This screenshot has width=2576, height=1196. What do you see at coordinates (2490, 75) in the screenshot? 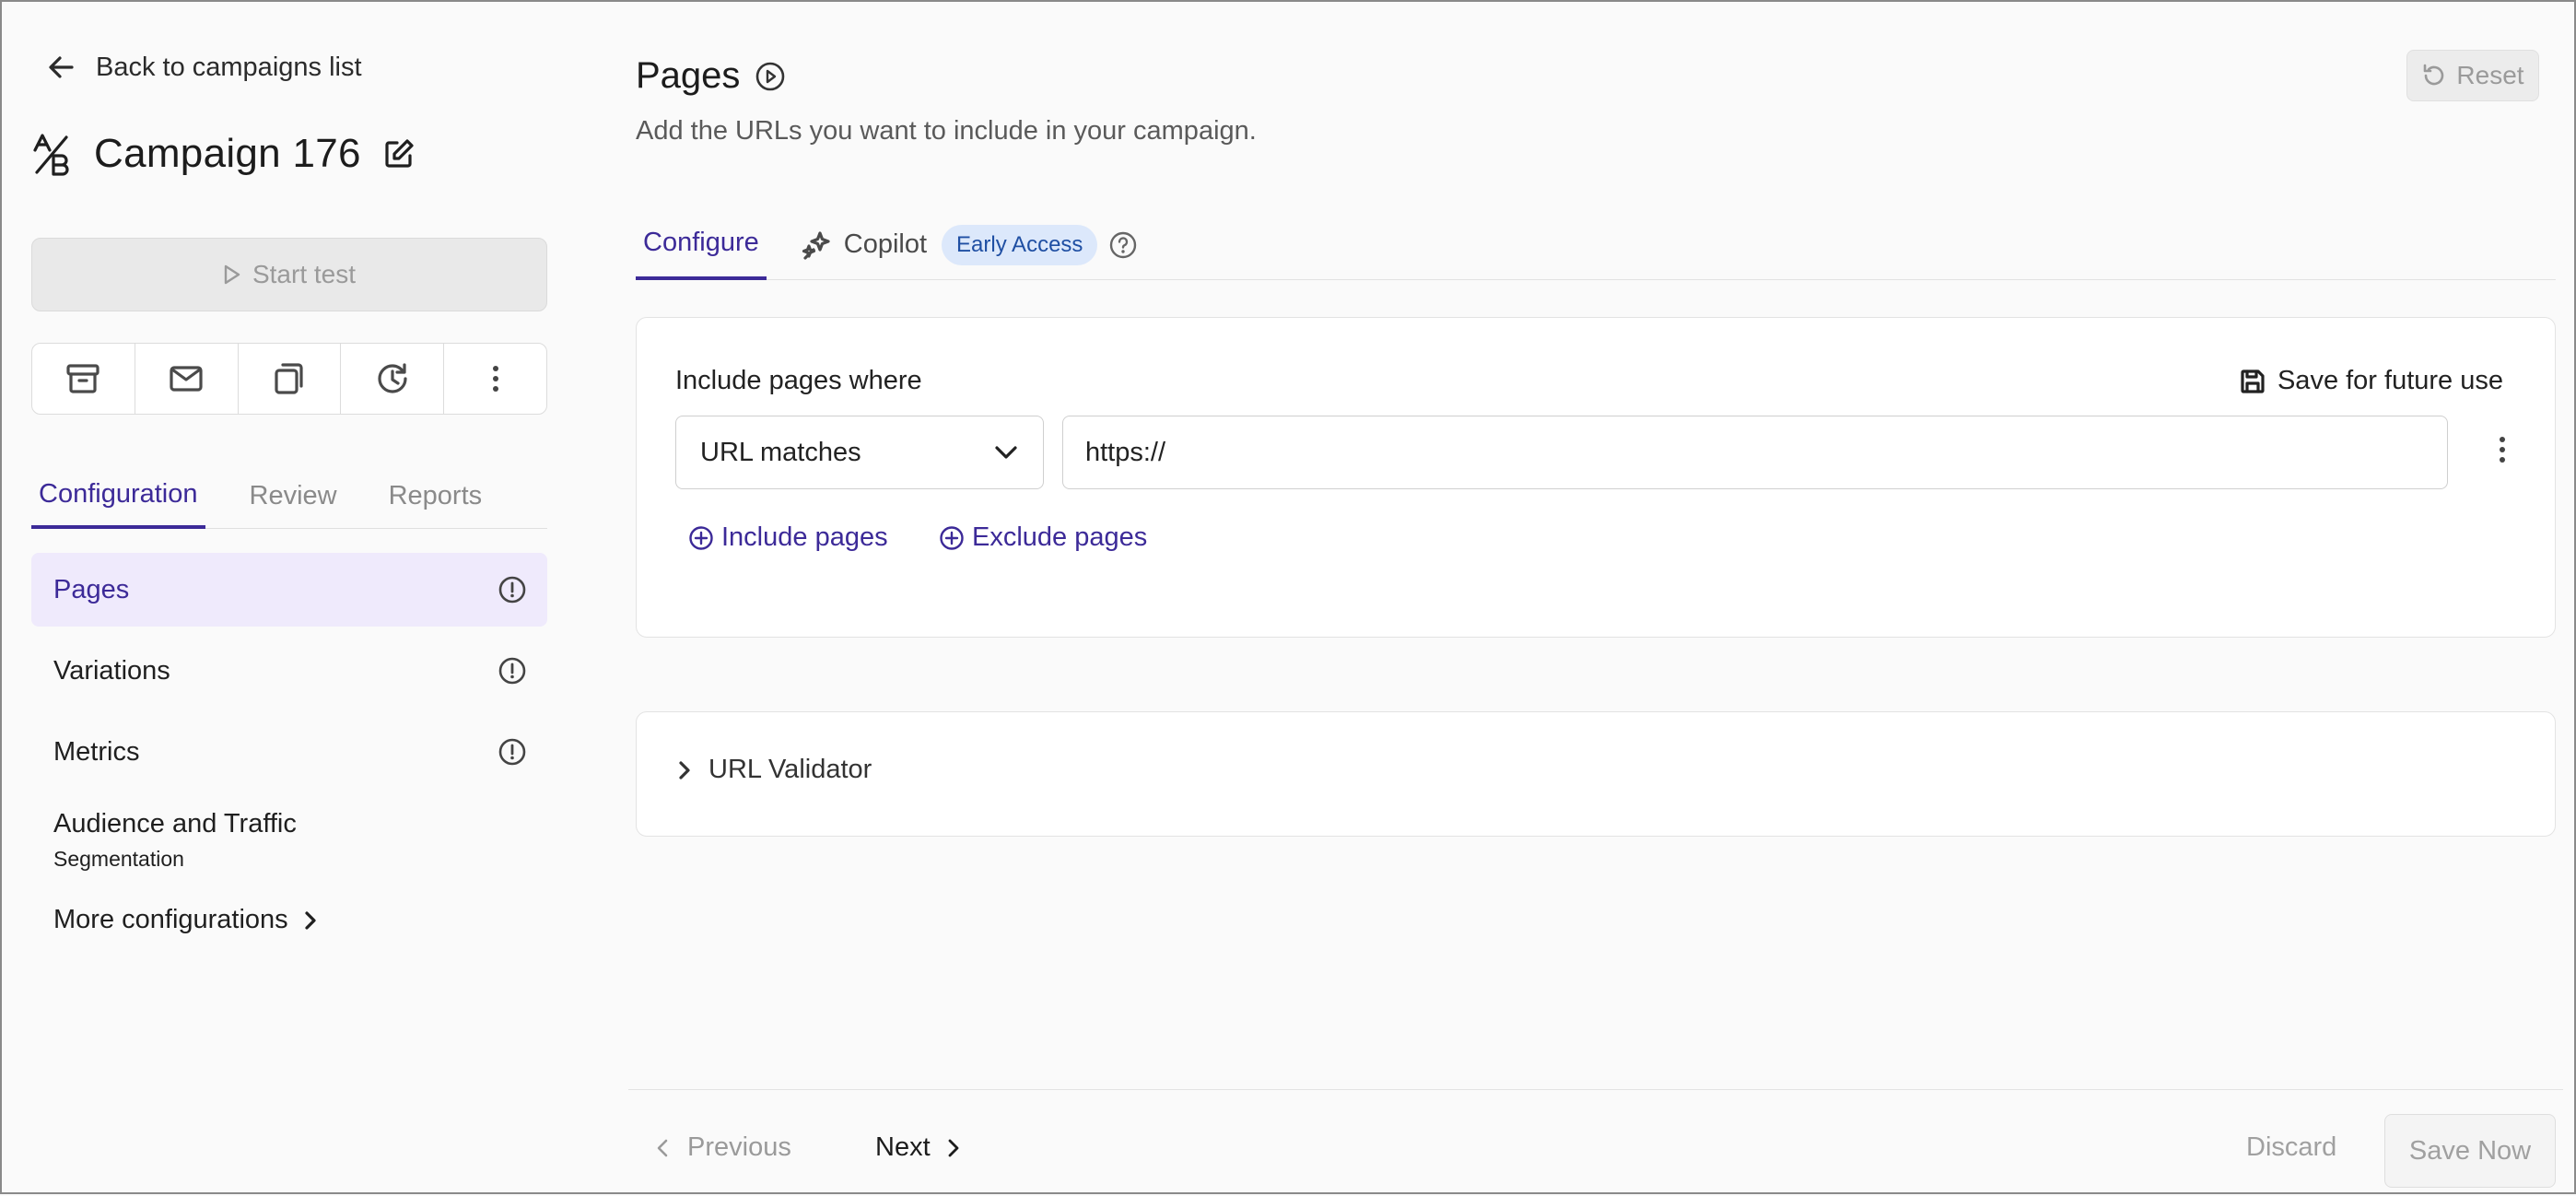
I see `reset-label: Reset` at bounding box center [2490, 75].